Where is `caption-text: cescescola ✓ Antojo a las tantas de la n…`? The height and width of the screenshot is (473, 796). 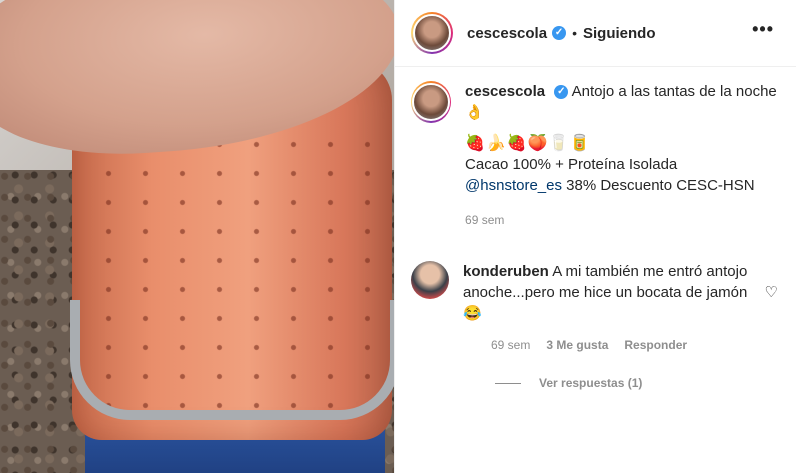
caption-text: cescescola ✓ Antojo a las tantas de la n… is located at coordinates (622, 156).